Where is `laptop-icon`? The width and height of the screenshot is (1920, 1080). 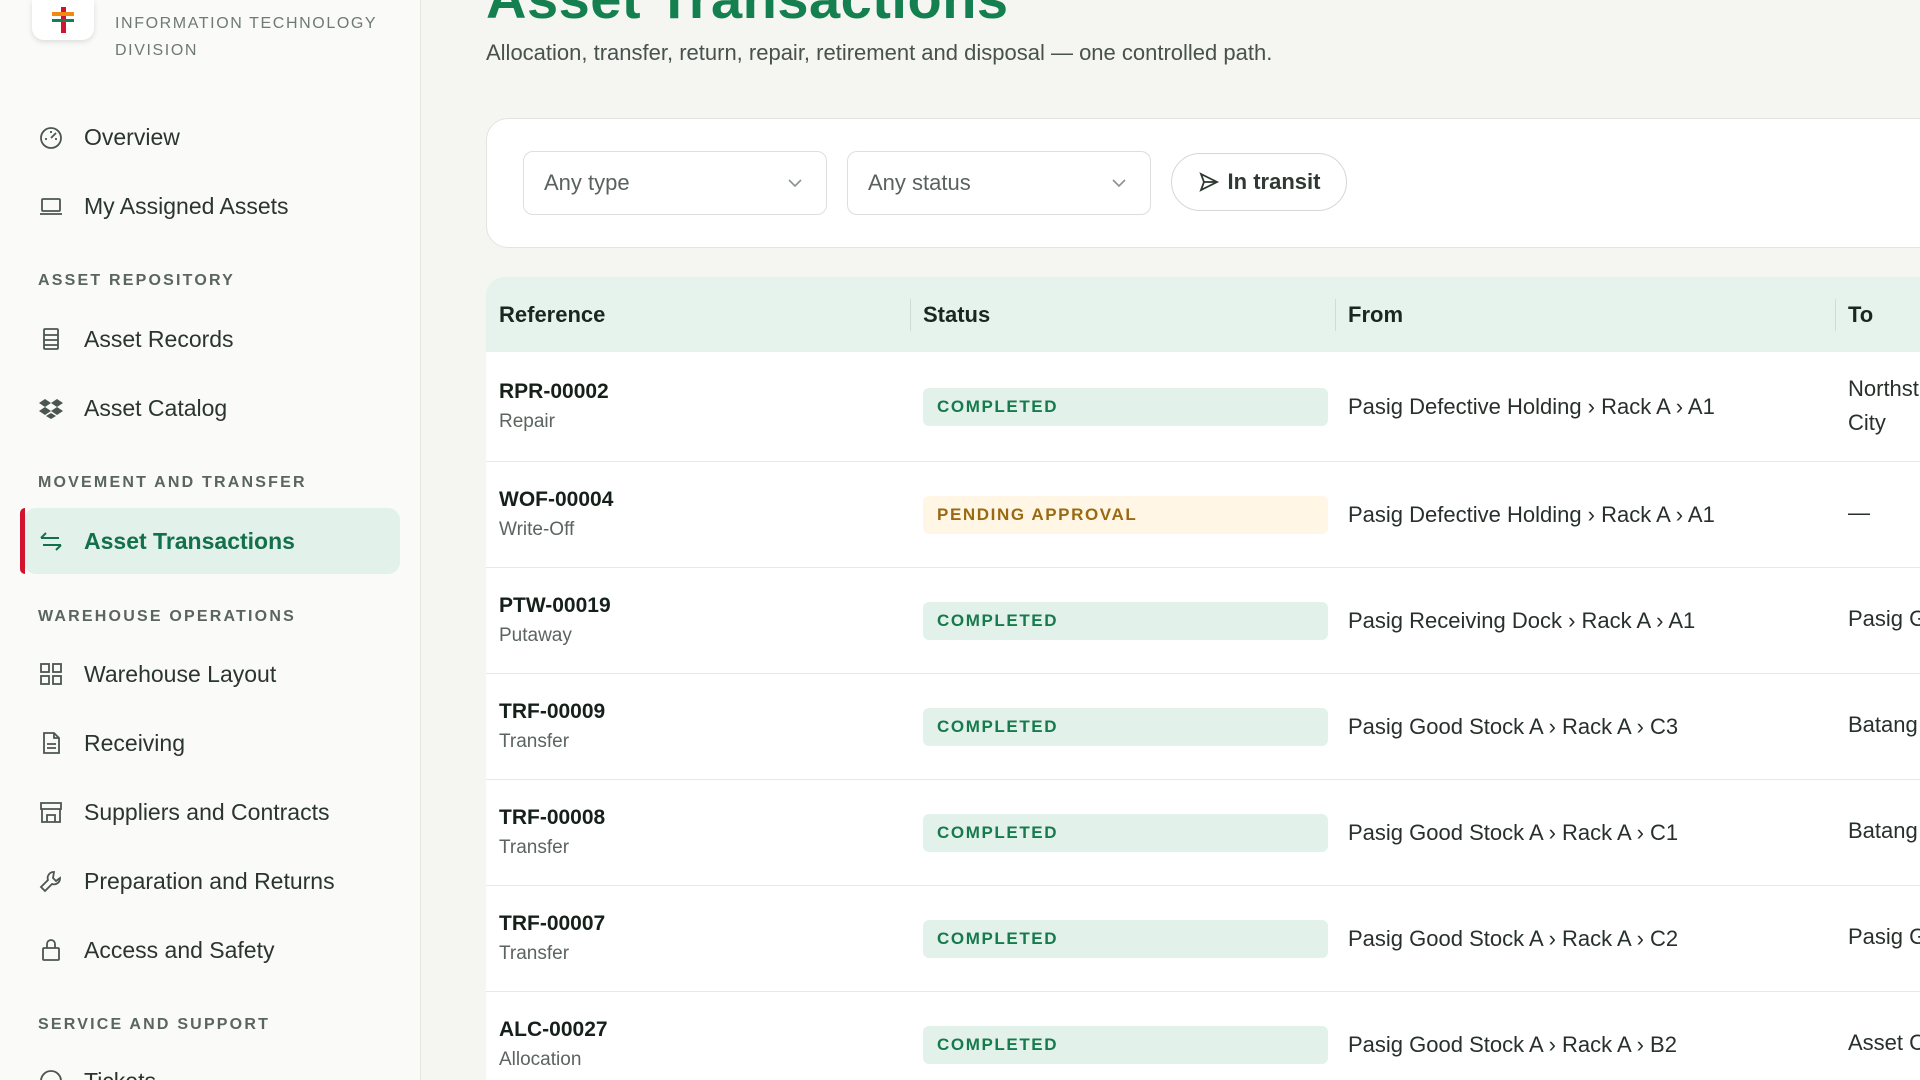 laptop-icon is located at coordinates (51, 206).